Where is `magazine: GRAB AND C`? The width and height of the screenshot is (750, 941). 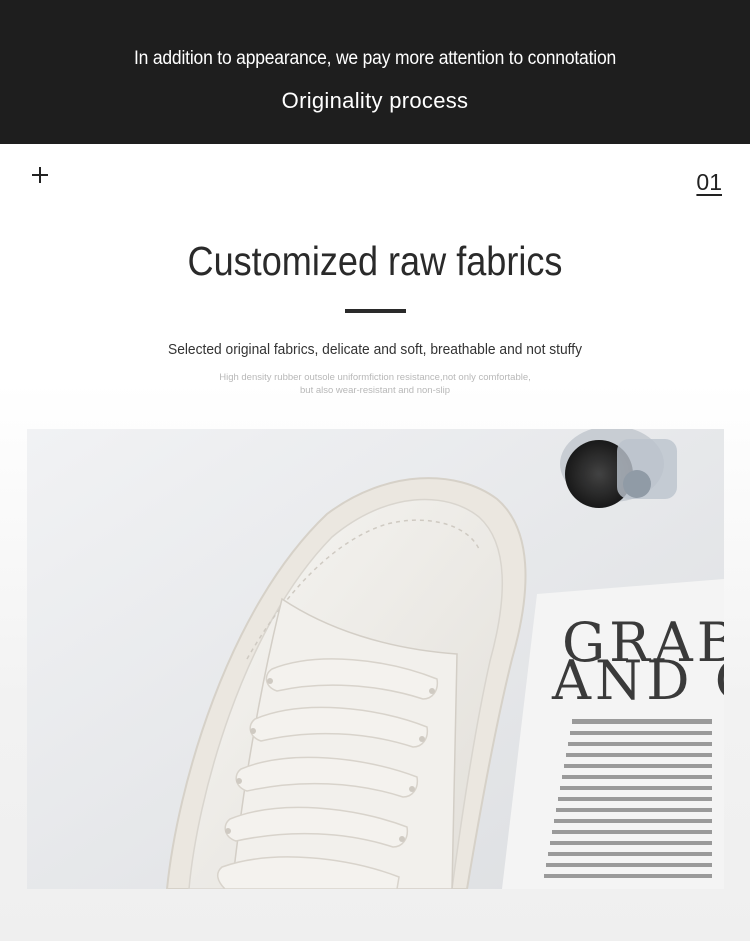
magazine: GRAB AND C is located at coordinates (613, 734).